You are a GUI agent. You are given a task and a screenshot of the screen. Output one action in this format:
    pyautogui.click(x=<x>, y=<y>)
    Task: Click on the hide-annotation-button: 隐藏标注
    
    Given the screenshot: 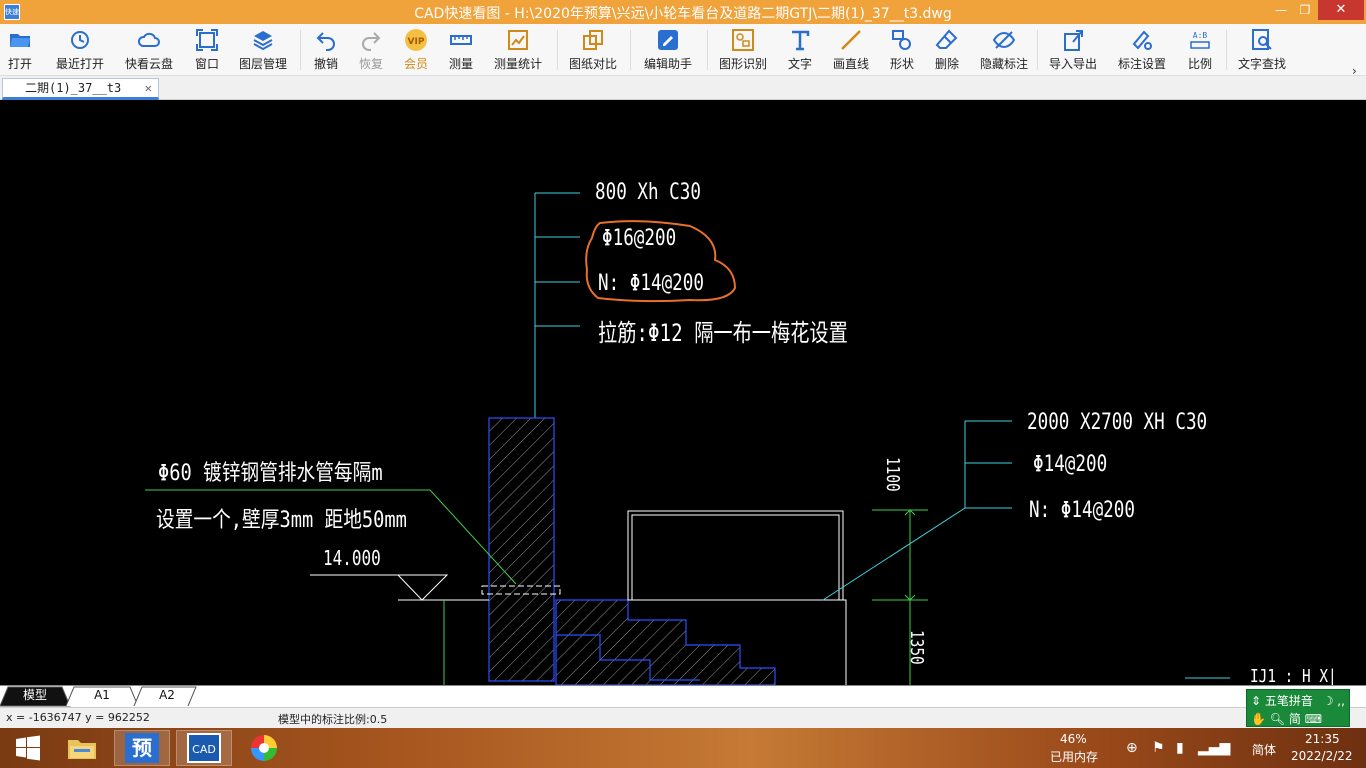 What is the action you would take?
    pyautogui.click(x=1004, y=51)
    